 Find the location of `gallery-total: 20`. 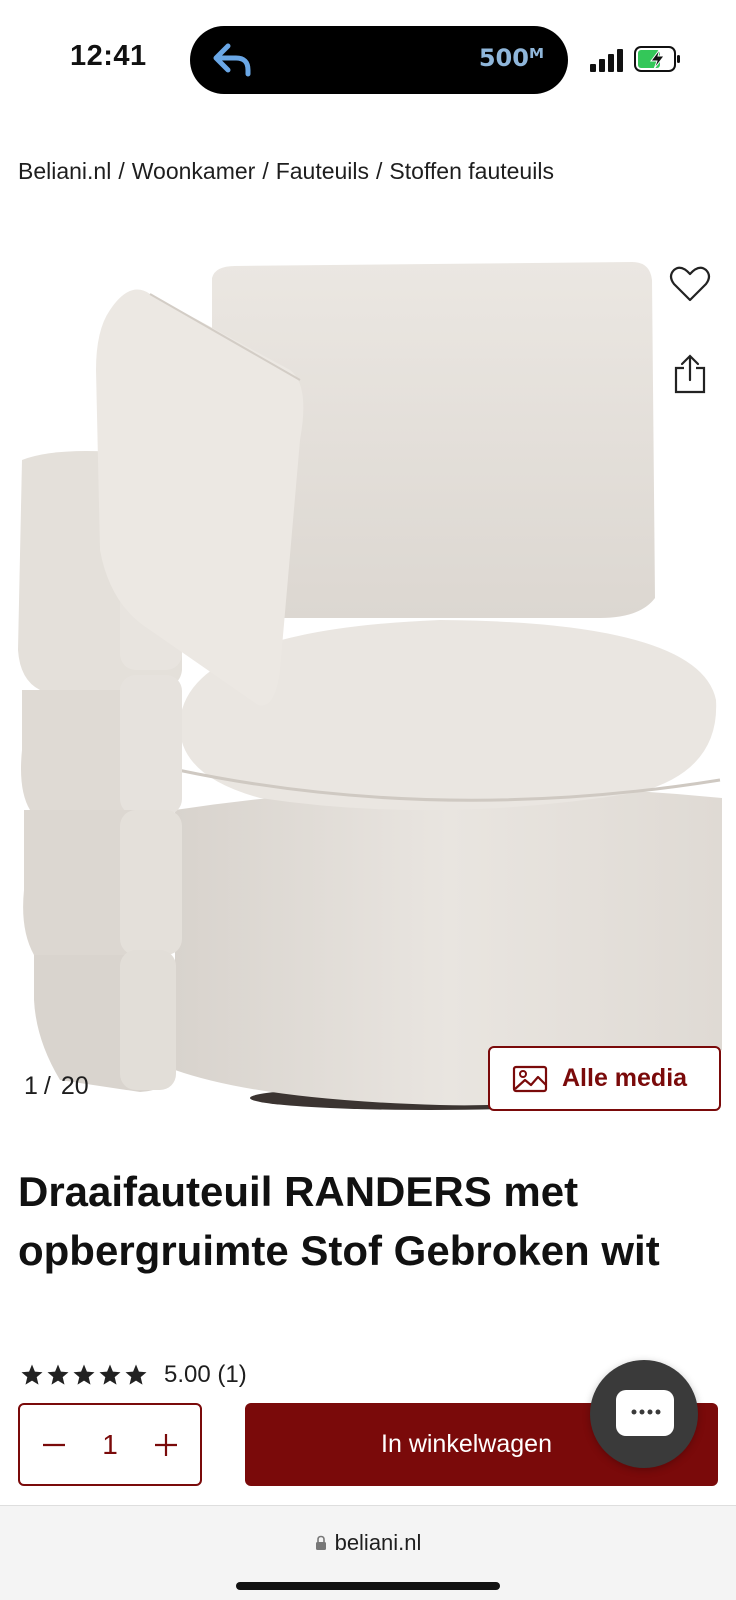

gallery-total: 20 is located at coordinates (74, 1086).